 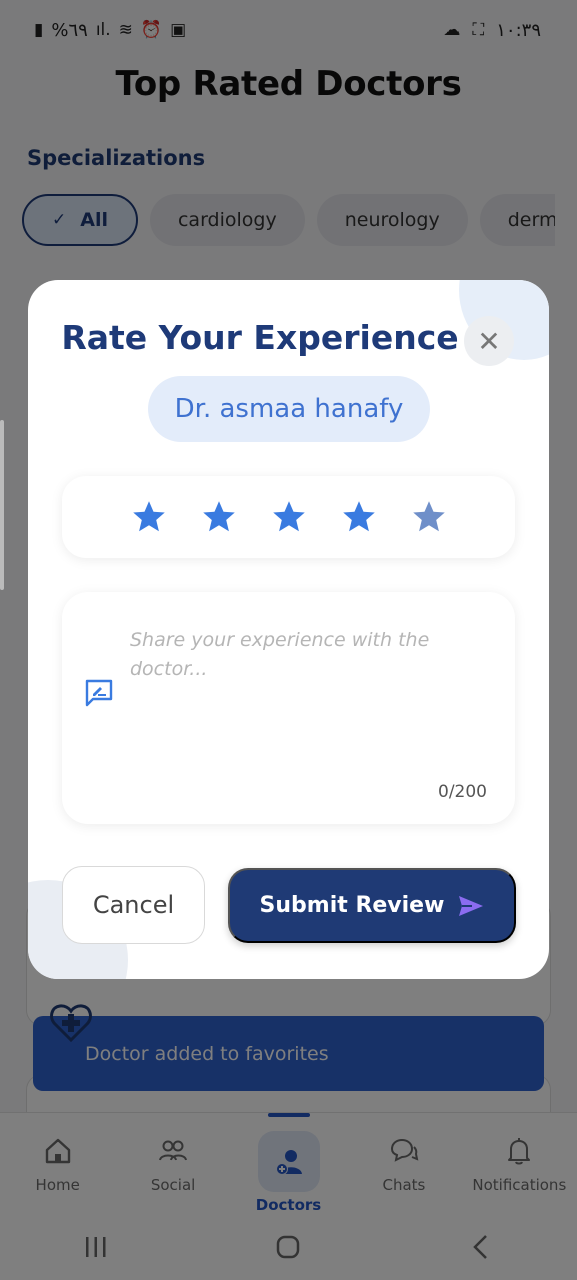 I want to click on submit-review-button: Submit Review, so click(x=372, y=905).